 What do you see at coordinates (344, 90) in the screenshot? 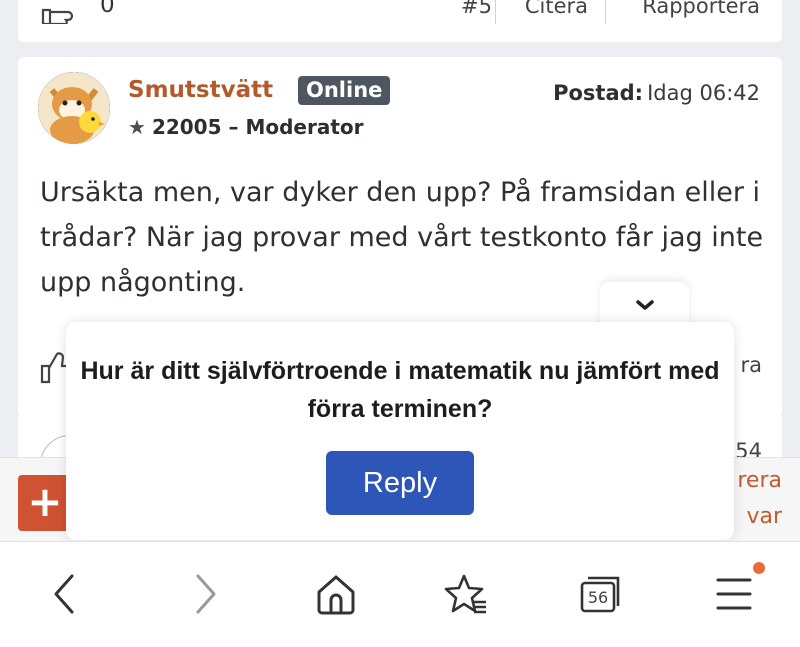
I see `online-badge: Online` at bounding box center [344, 90].